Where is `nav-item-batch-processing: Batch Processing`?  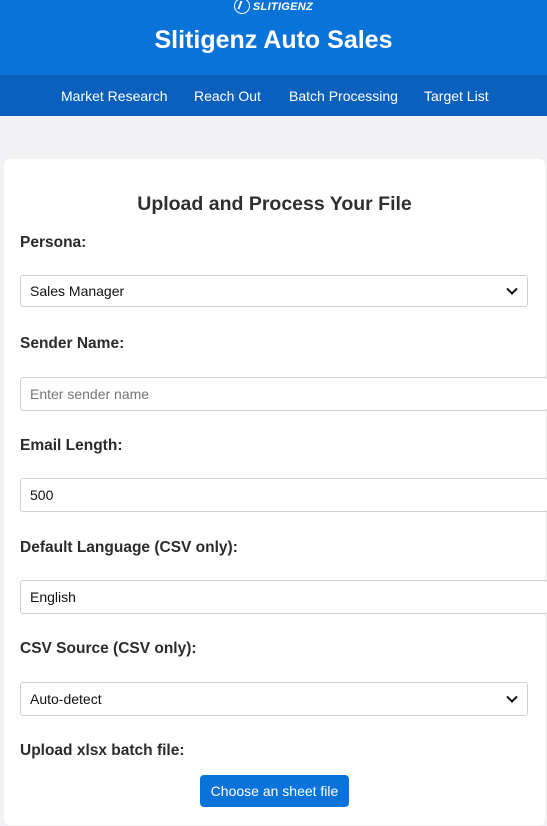 nav-item-batch-processing: Batch Processing is located at coordinates (343, 96).